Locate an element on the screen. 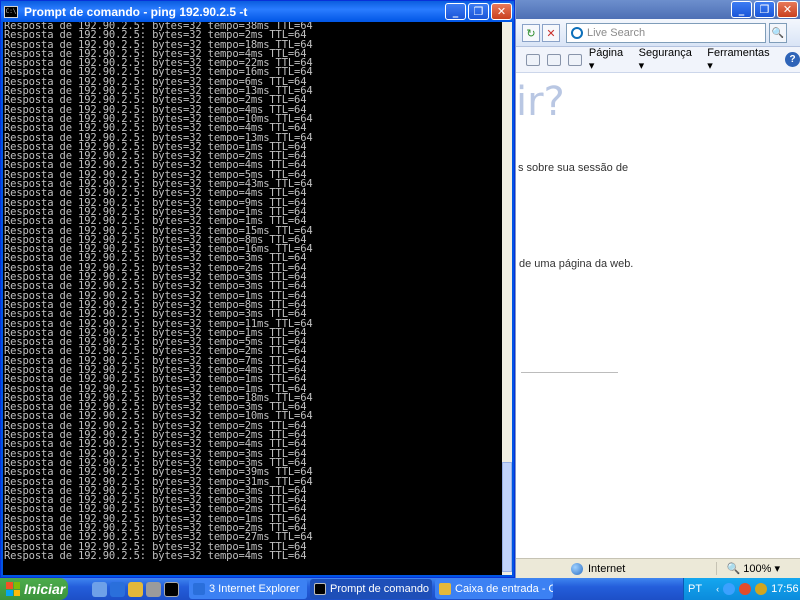 The image size is (800, 600). print-icon is located at coordinates (574, 59).